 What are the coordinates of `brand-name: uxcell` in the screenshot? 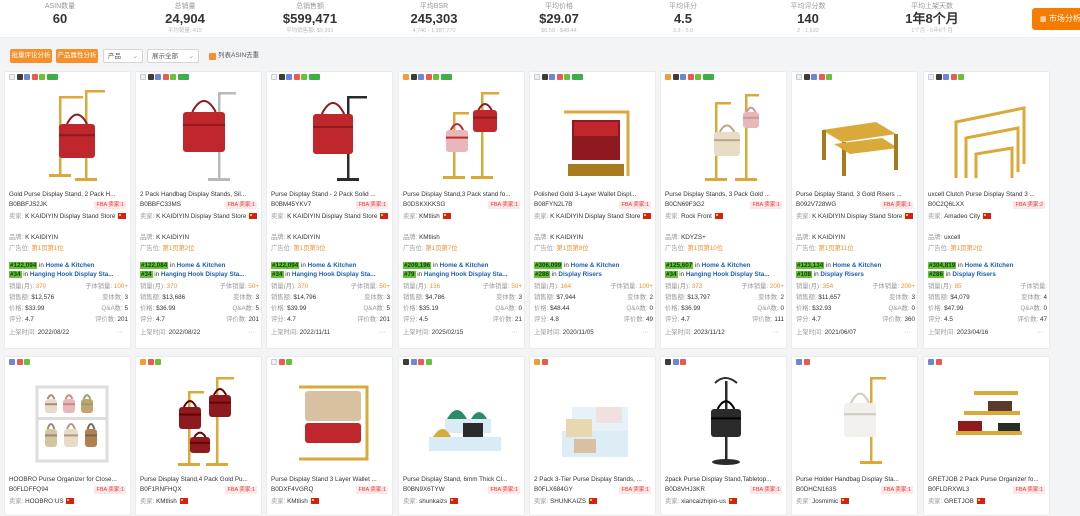 It's located at (952, 237).